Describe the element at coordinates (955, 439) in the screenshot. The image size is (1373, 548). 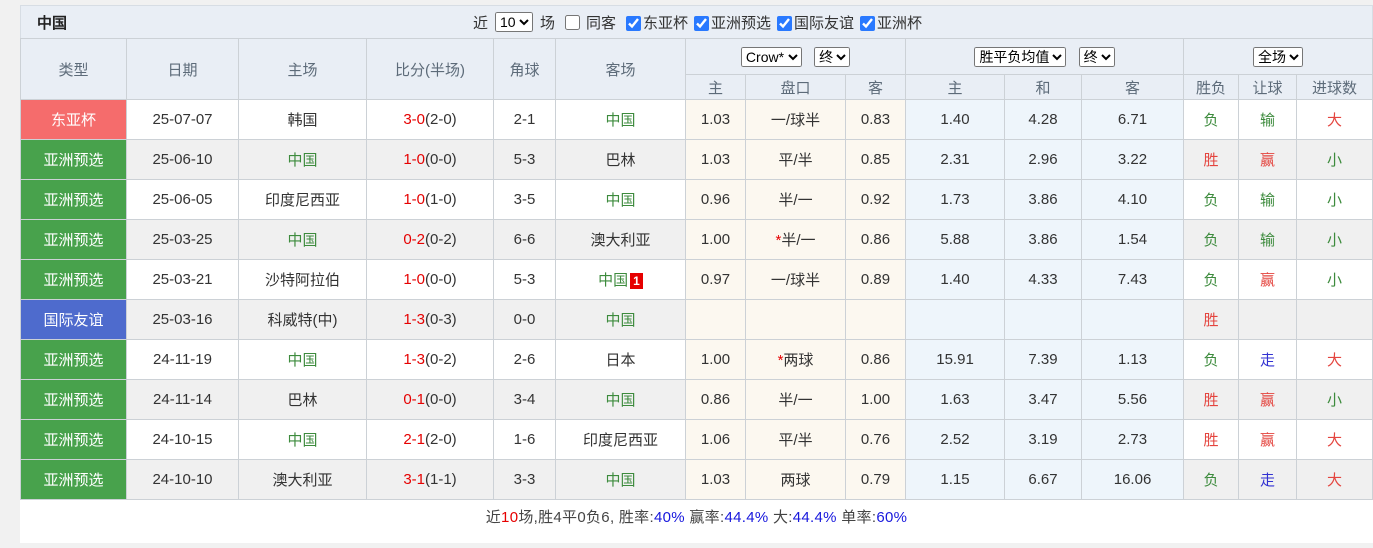
I see `avg-home-odds: 2.52` at that location.